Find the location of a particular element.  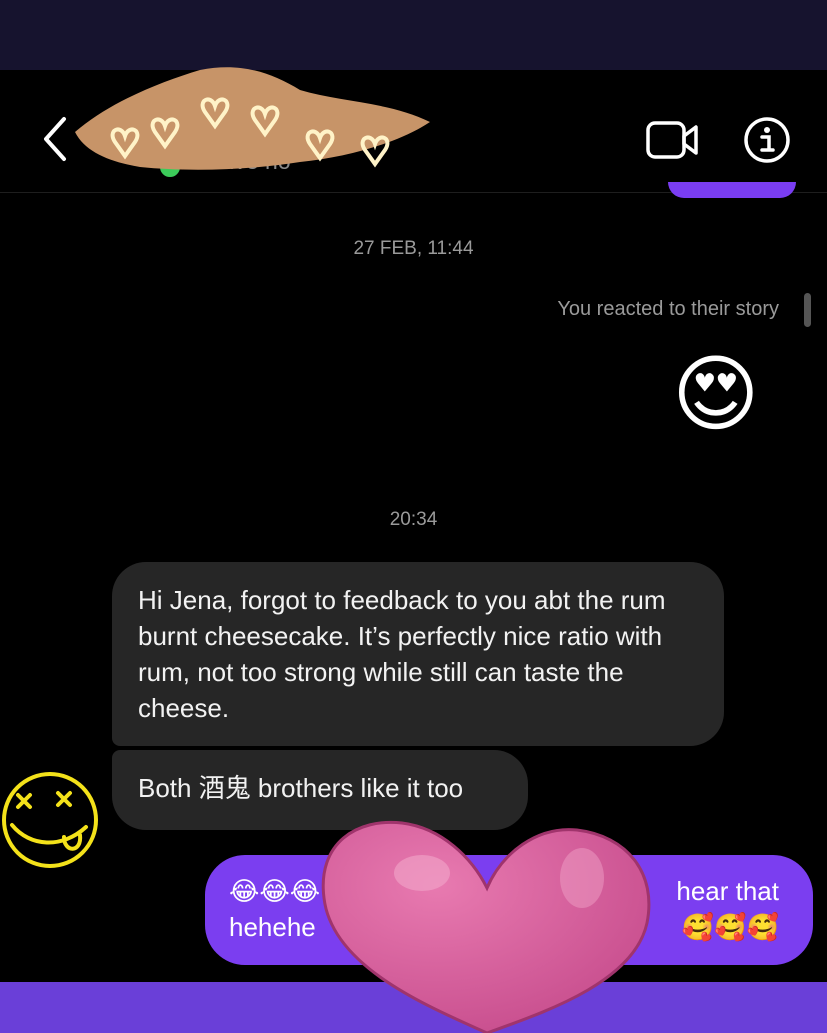

info-icon is located at coordinates (767, 140).